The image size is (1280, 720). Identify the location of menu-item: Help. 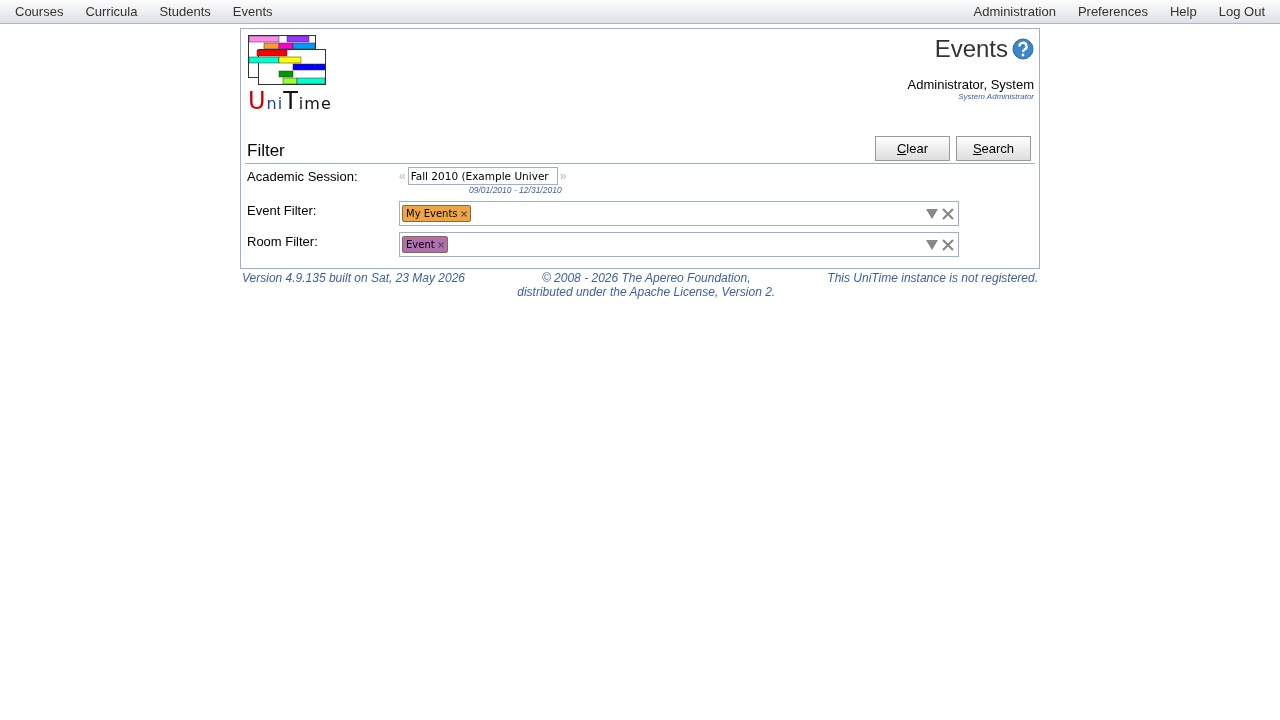
(1183, 11).